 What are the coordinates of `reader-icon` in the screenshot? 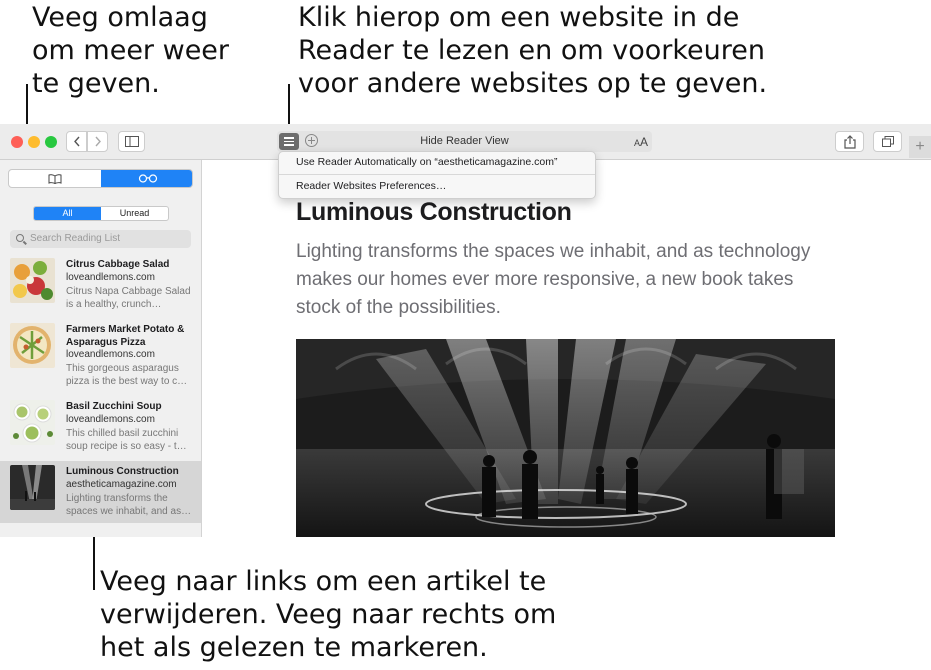 It's located at (289, 138).